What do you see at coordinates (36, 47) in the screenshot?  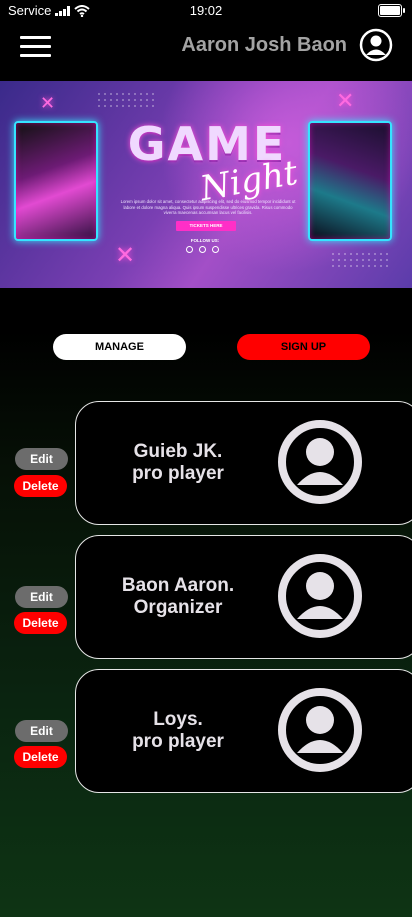 I see `hamburger-menu-icon` at bounding box center [36, 47].